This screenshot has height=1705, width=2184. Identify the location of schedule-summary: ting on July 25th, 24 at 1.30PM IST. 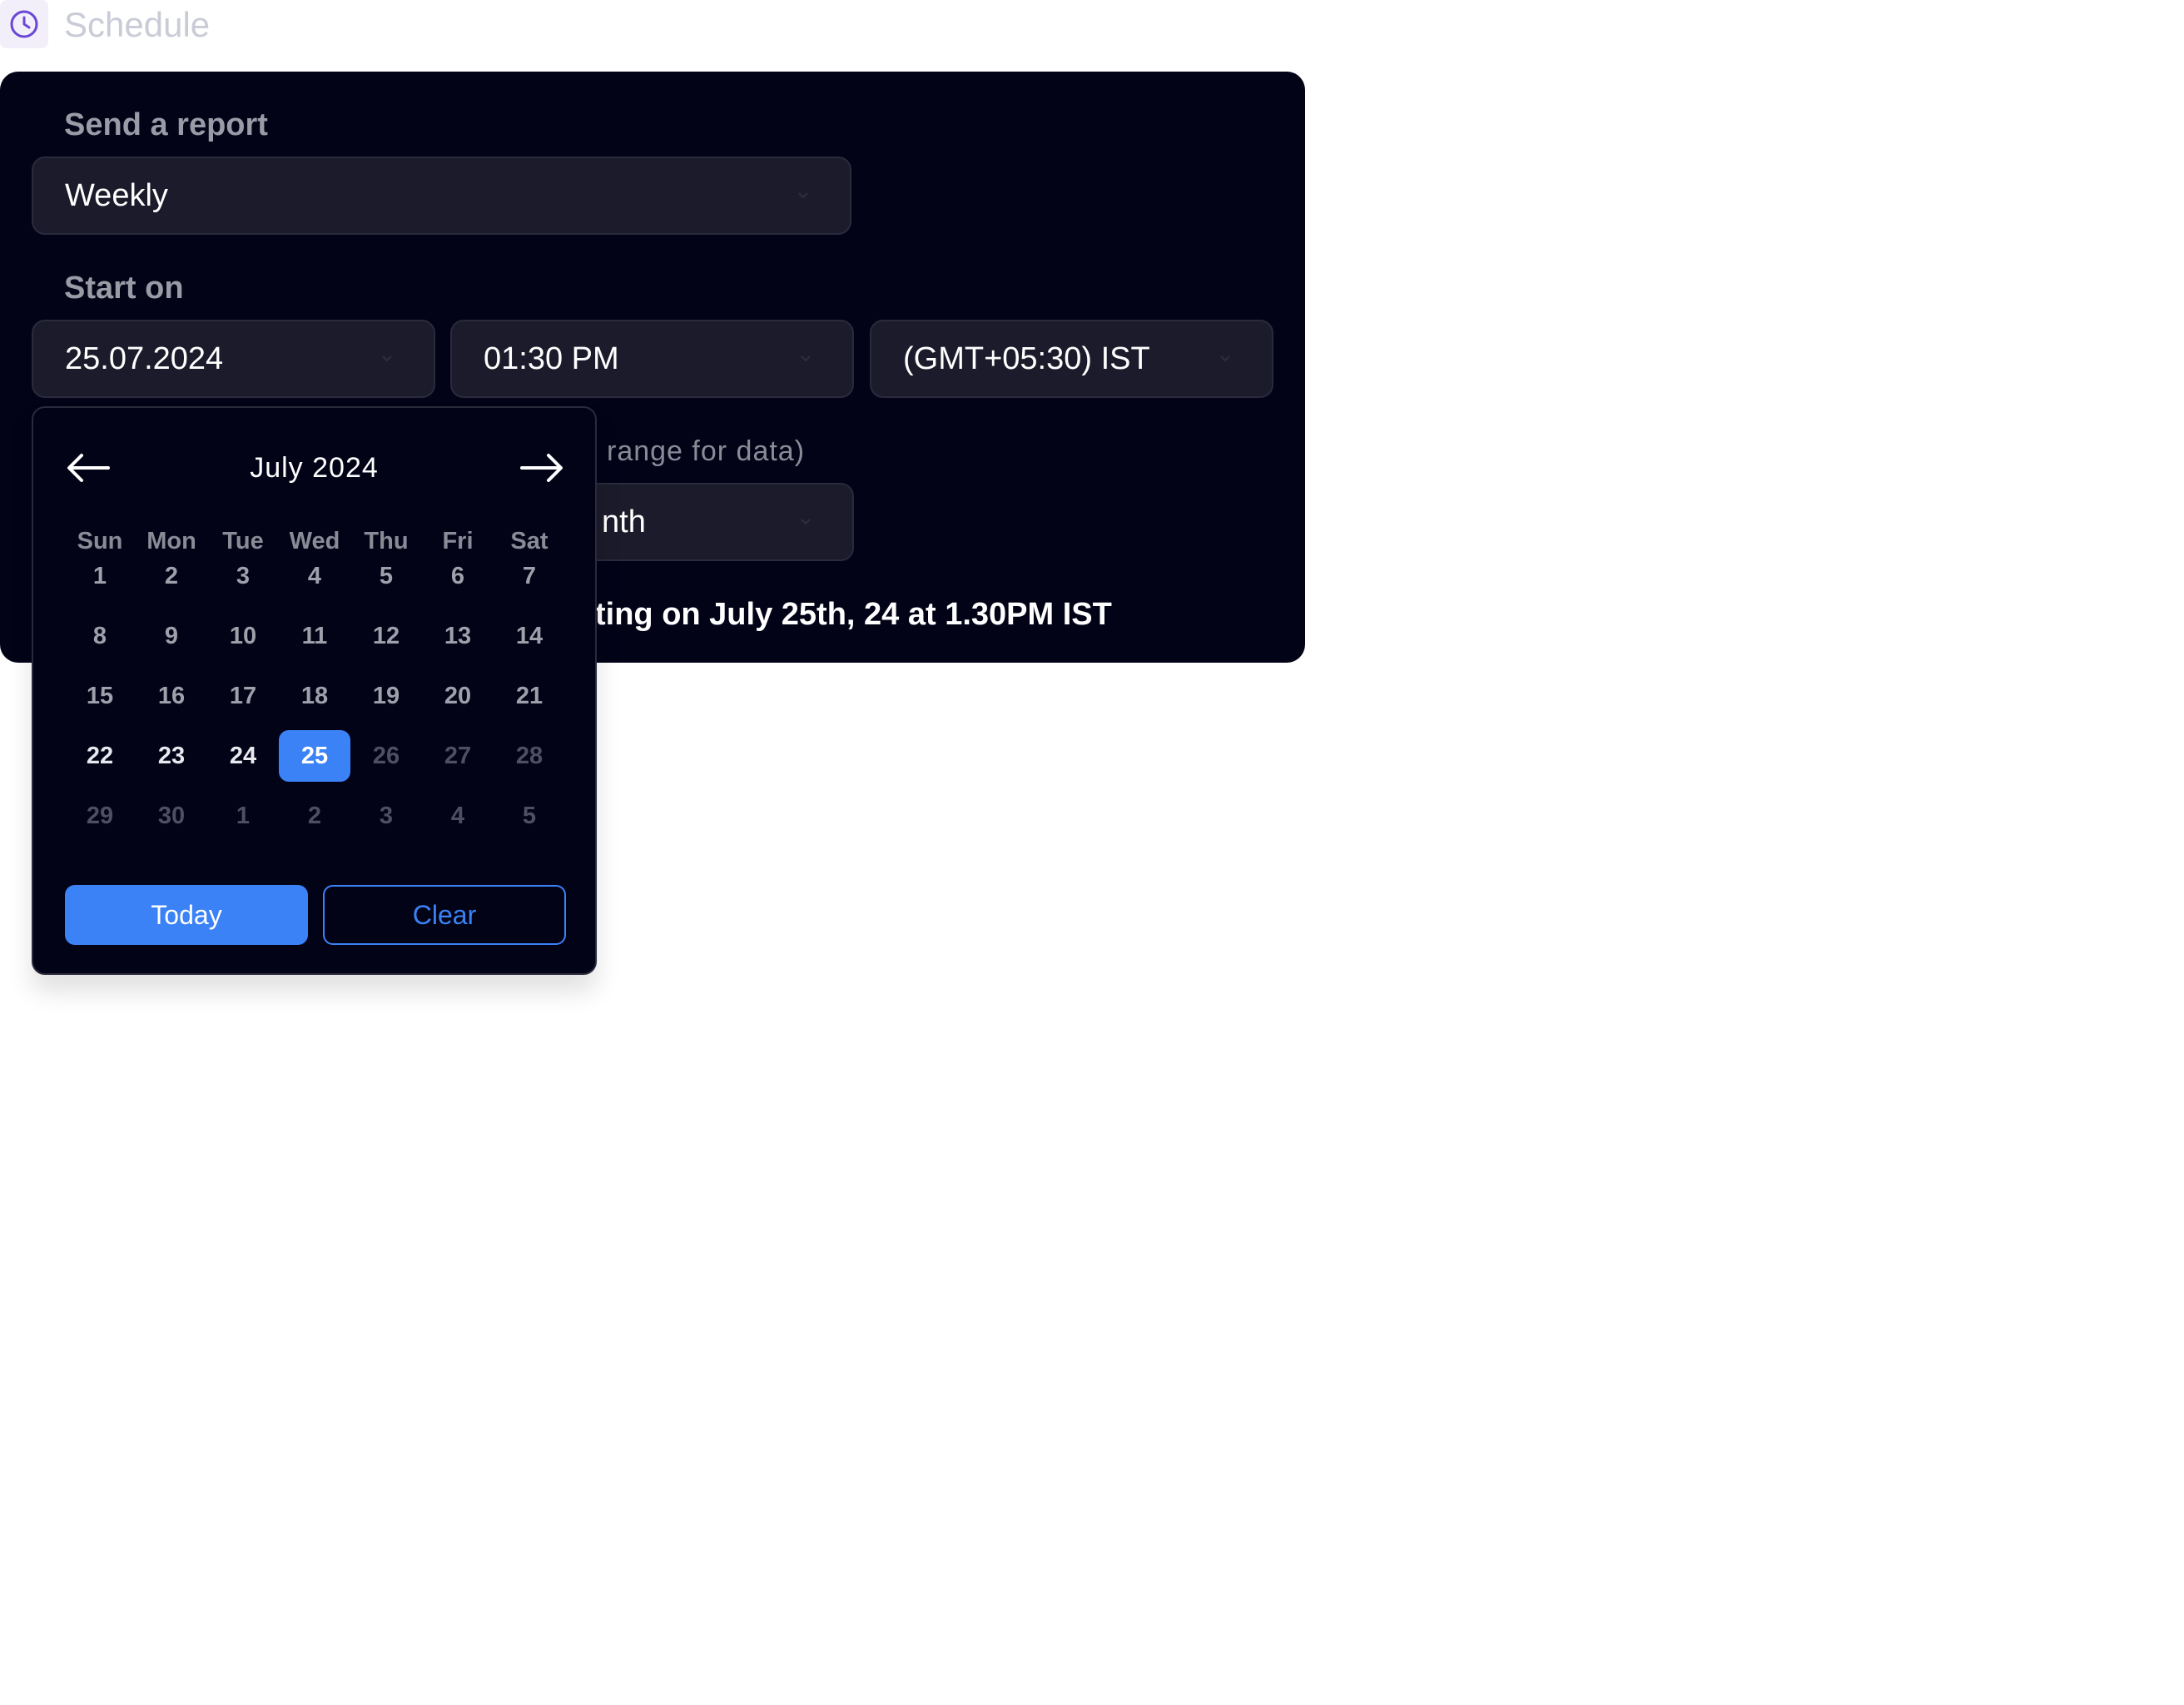
(853, 614).